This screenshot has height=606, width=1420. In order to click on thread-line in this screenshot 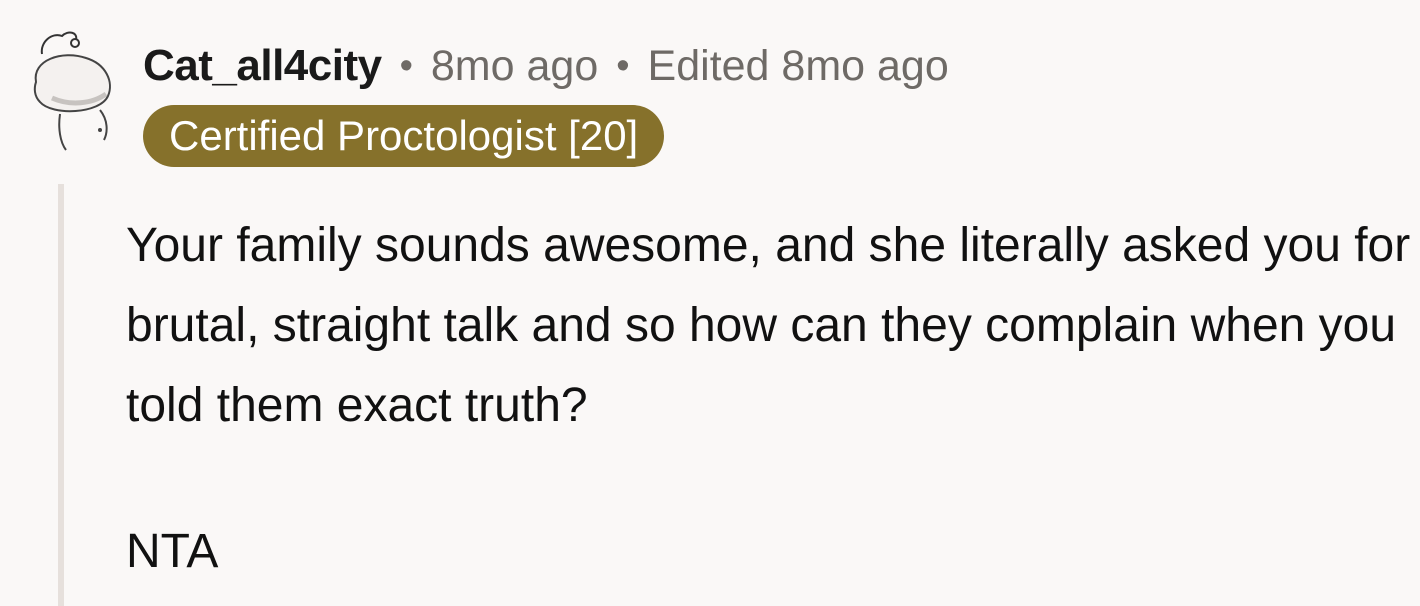, I will do `click(61, 395)`.